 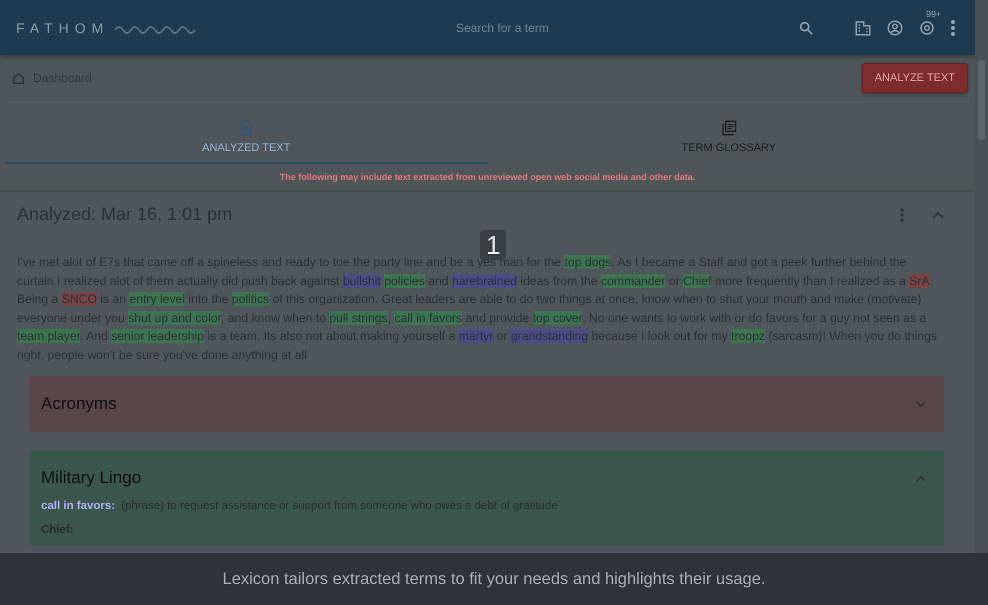 I want to click on notification-count: 99+, so click(x=934, y=13).